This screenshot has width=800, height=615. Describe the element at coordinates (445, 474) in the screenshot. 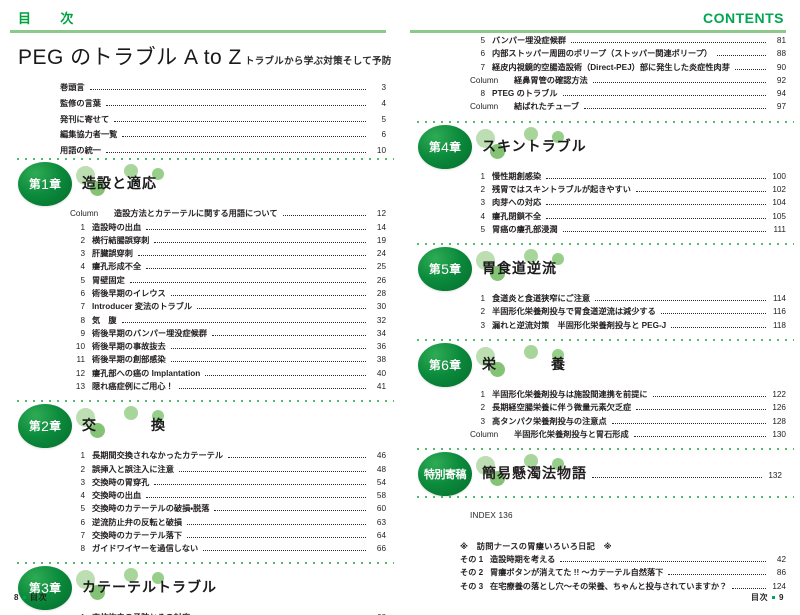

I see `special-badge: 特別寄稿` at that location.